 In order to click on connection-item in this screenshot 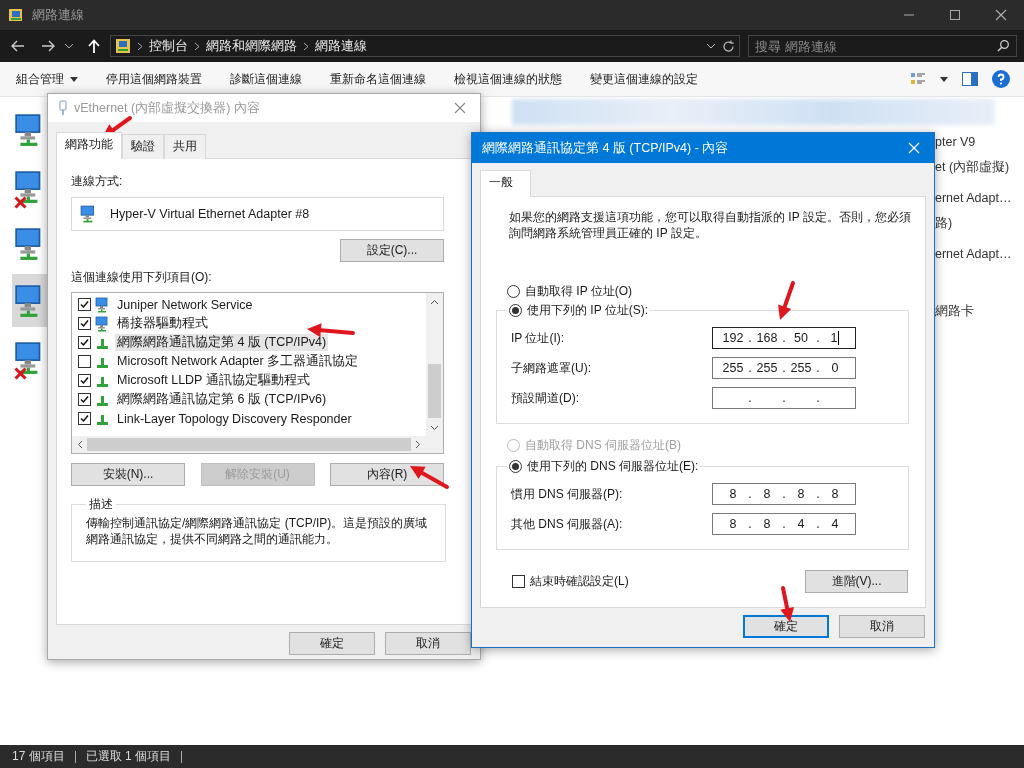, I will do `click(31, 300)`.